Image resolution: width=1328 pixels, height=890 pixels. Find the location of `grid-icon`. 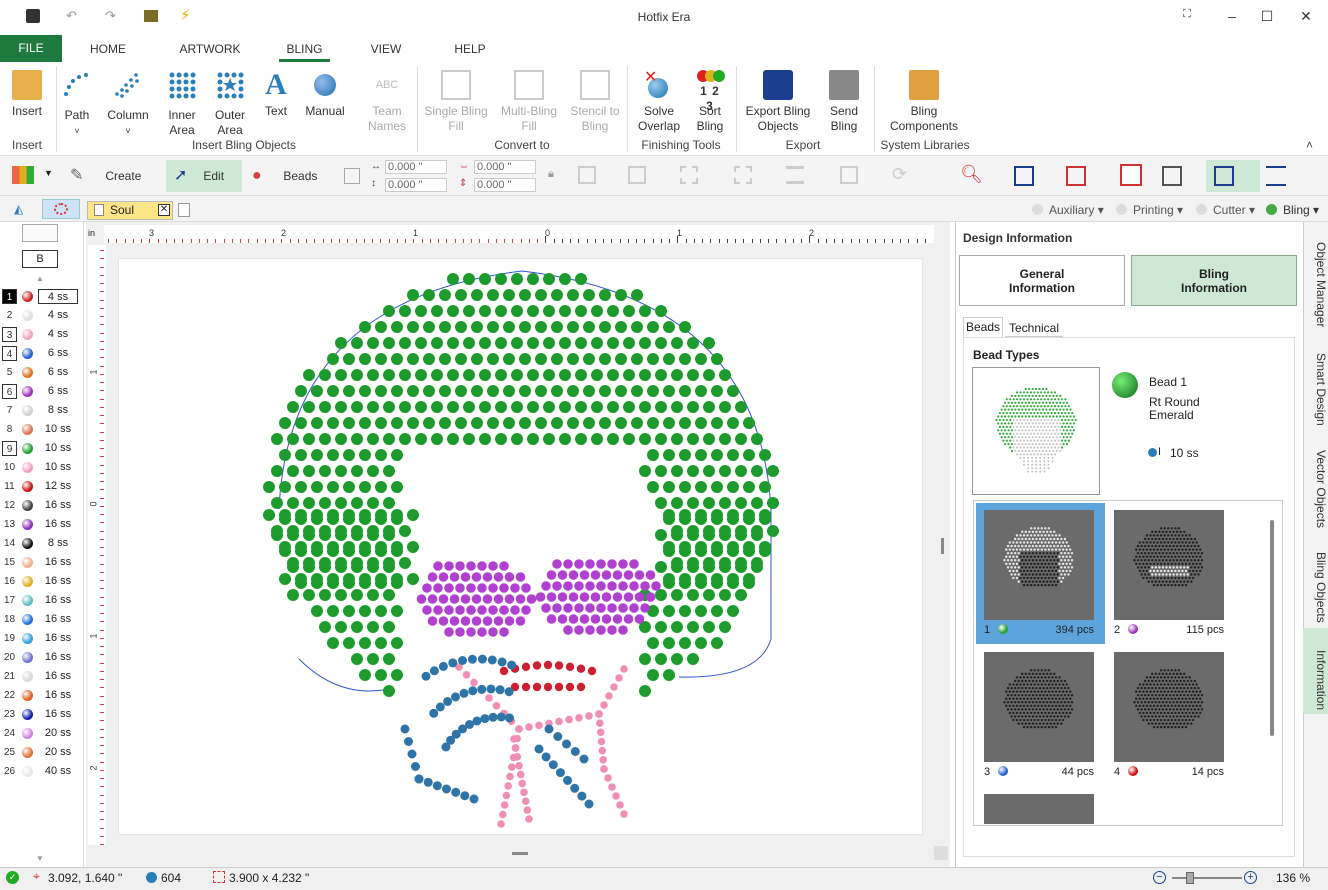

grid-icon is located at coordinates (689, 175).